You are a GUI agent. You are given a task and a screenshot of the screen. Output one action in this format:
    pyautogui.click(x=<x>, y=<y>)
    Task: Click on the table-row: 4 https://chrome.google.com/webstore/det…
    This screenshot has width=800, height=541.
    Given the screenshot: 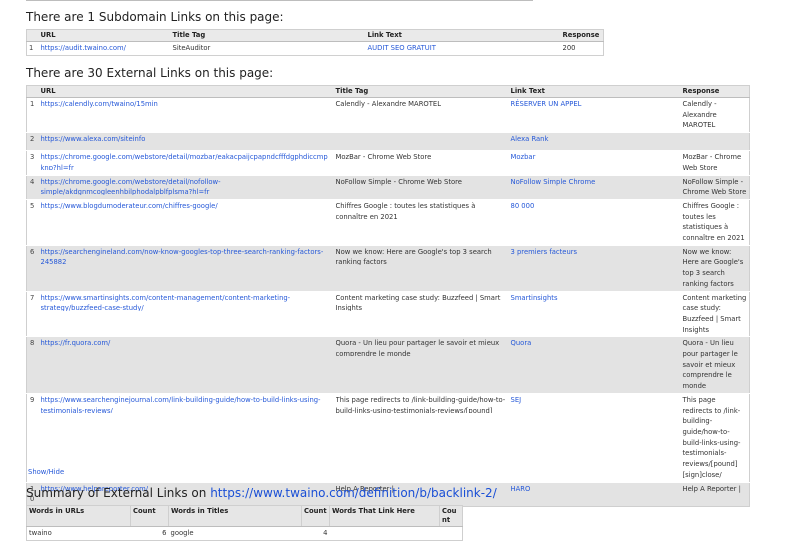 What is the action you would take?
    pyautogui.click(x=388, y=187)
    